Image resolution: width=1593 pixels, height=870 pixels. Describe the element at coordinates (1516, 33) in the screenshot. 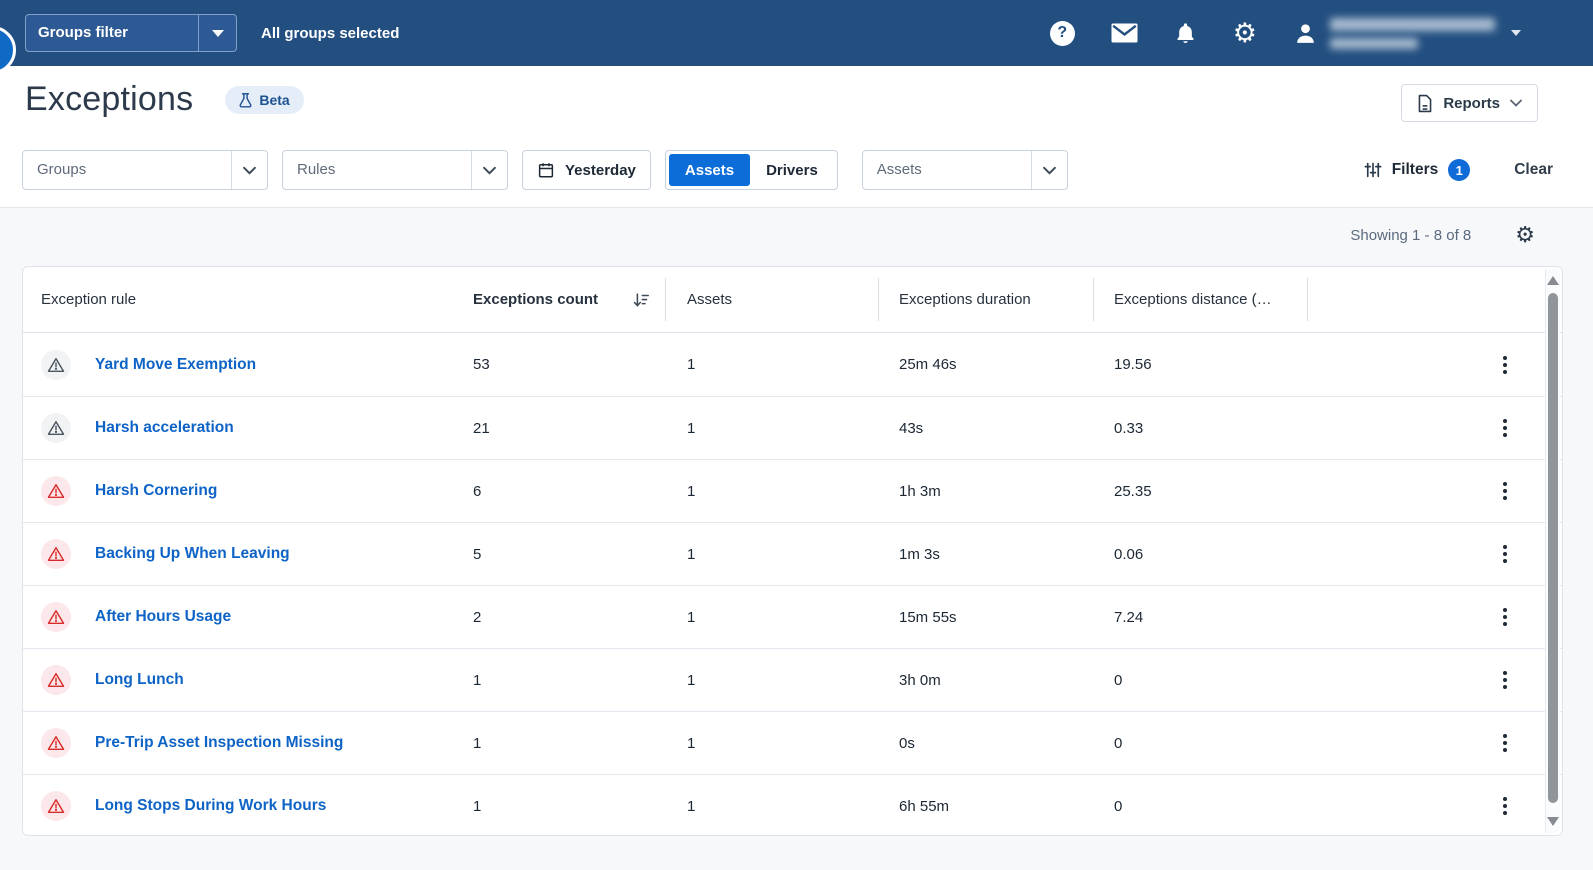

I see `user-menu-caret-icon` at that location.